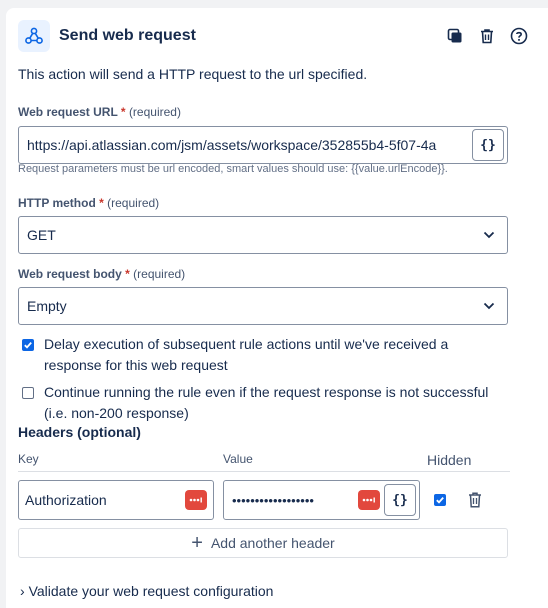  I want to click on headers-col-key: Key, so click(28, 459).